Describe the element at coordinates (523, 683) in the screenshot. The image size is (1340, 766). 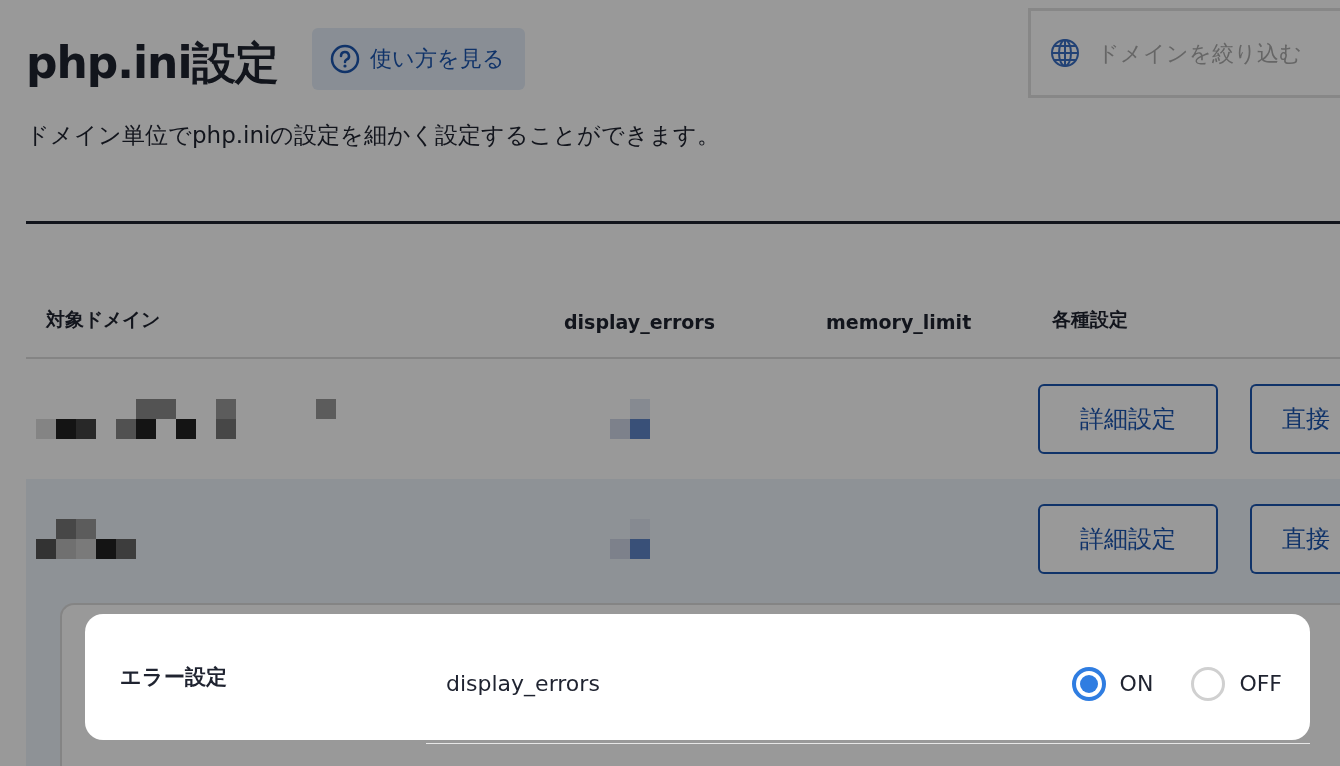
I see `setting-name: display_errors` at that location.